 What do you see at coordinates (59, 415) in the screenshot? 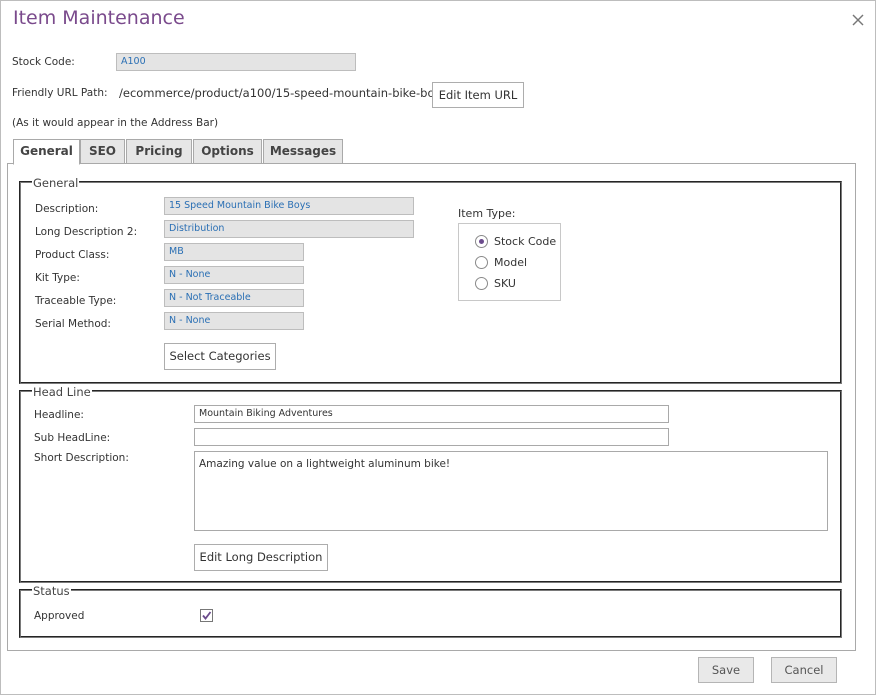
I see `headline-label: Headline:` at bounding box center [59, 415].